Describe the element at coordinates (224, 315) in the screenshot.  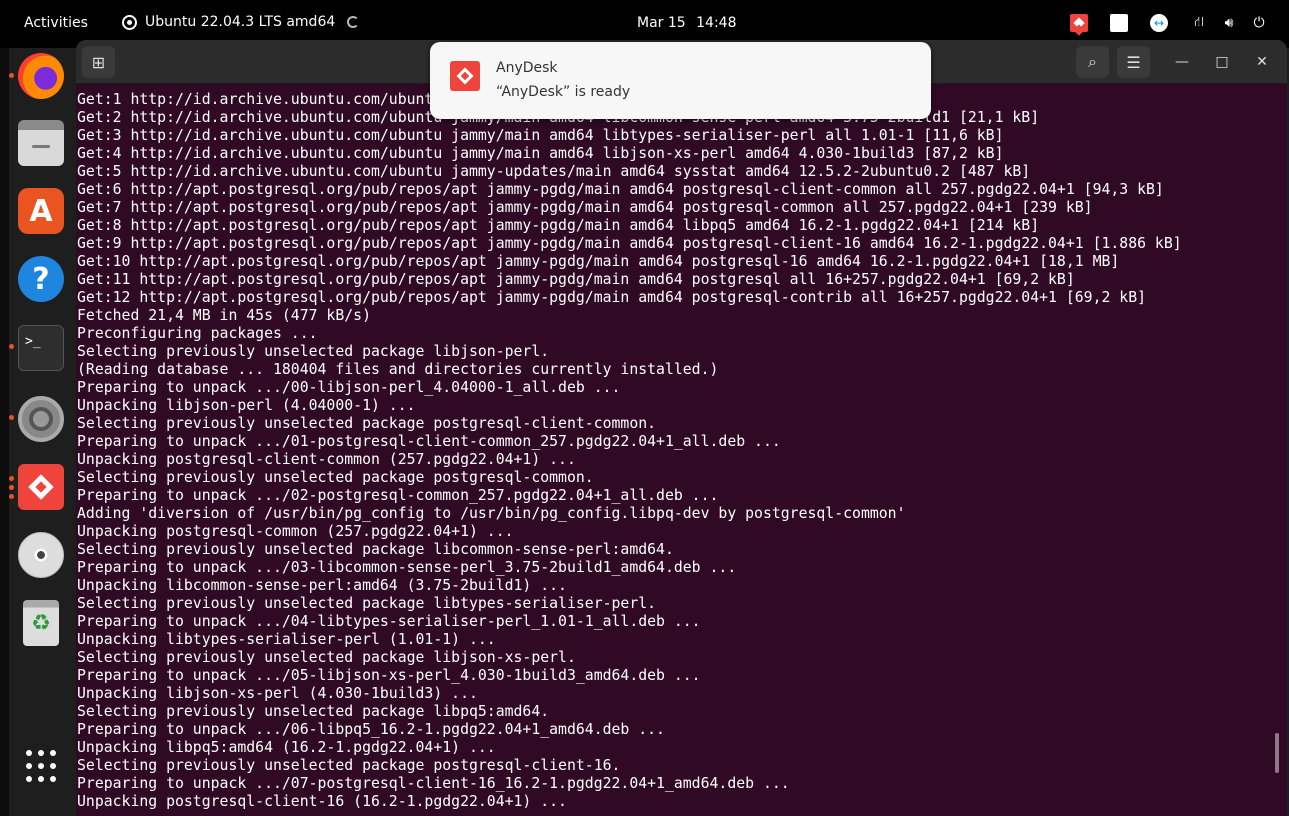
I see `terminal-line: Fetched 21,4 MB in 45s (477 kB/s)` at that location.